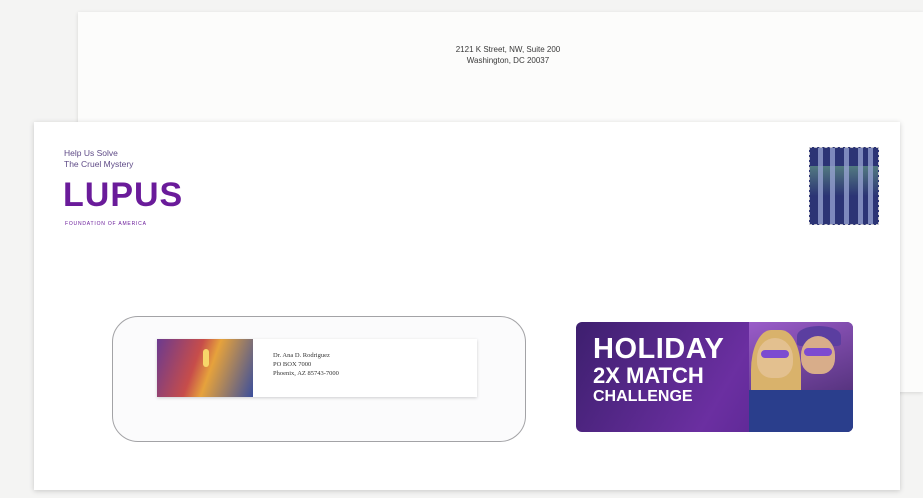 This screenshot has height=498, width=923. Describe the element at coordinates (508, 60) in the screenshot. I see `return-address-line2: Washington, DC 20037` at that location.